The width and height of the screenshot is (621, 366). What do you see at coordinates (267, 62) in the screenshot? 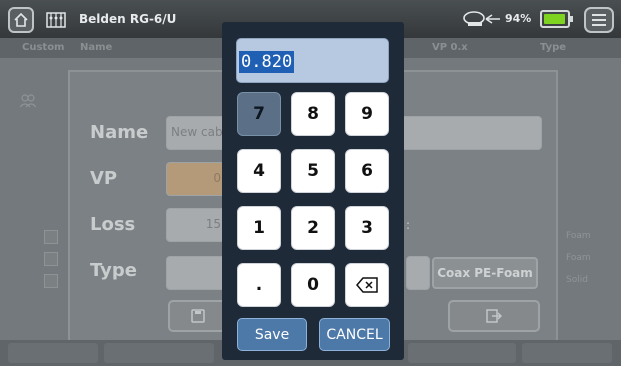
I see `keypad-value: 0.820` at bounding box center [267, 62].